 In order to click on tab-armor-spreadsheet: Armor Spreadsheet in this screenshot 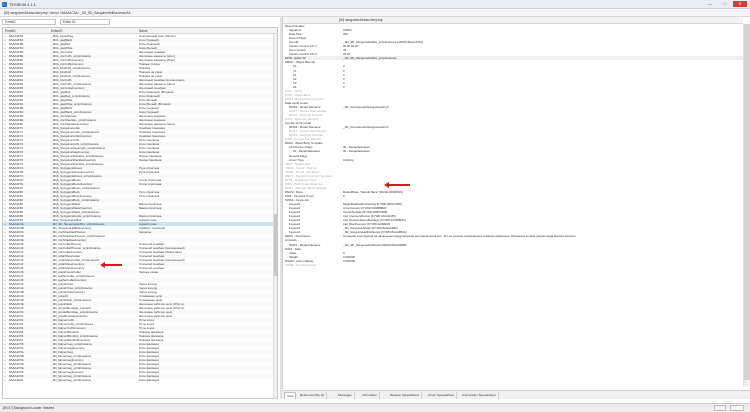, I will do `click(442, 395)`.